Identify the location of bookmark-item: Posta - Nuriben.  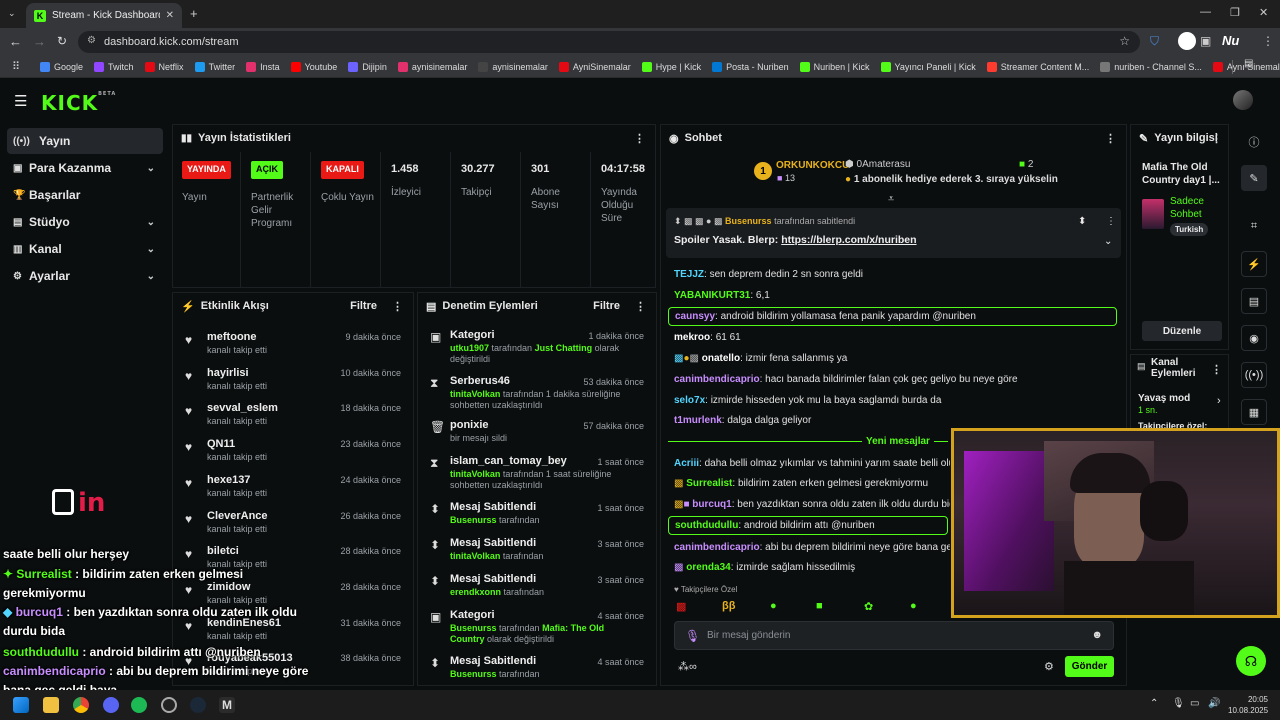
(750, 66).